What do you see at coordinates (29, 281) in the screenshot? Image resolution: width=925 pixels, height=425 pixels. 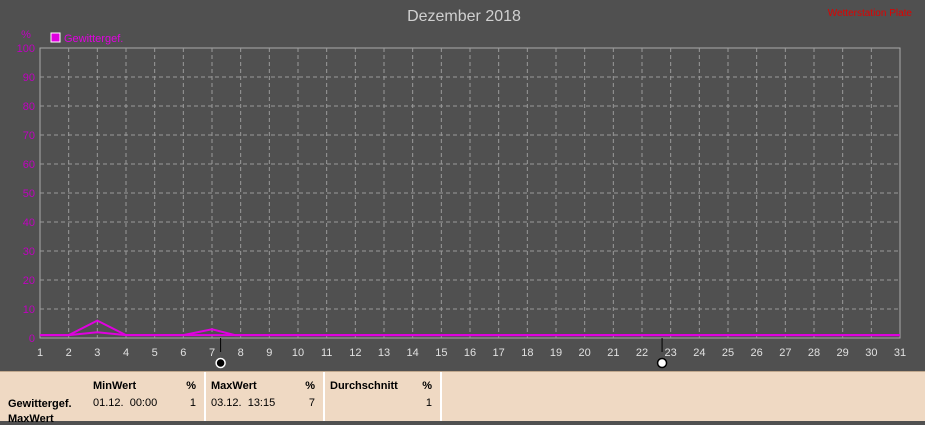 I see `y-tick-label: 20` at bounding box center [29, 281].